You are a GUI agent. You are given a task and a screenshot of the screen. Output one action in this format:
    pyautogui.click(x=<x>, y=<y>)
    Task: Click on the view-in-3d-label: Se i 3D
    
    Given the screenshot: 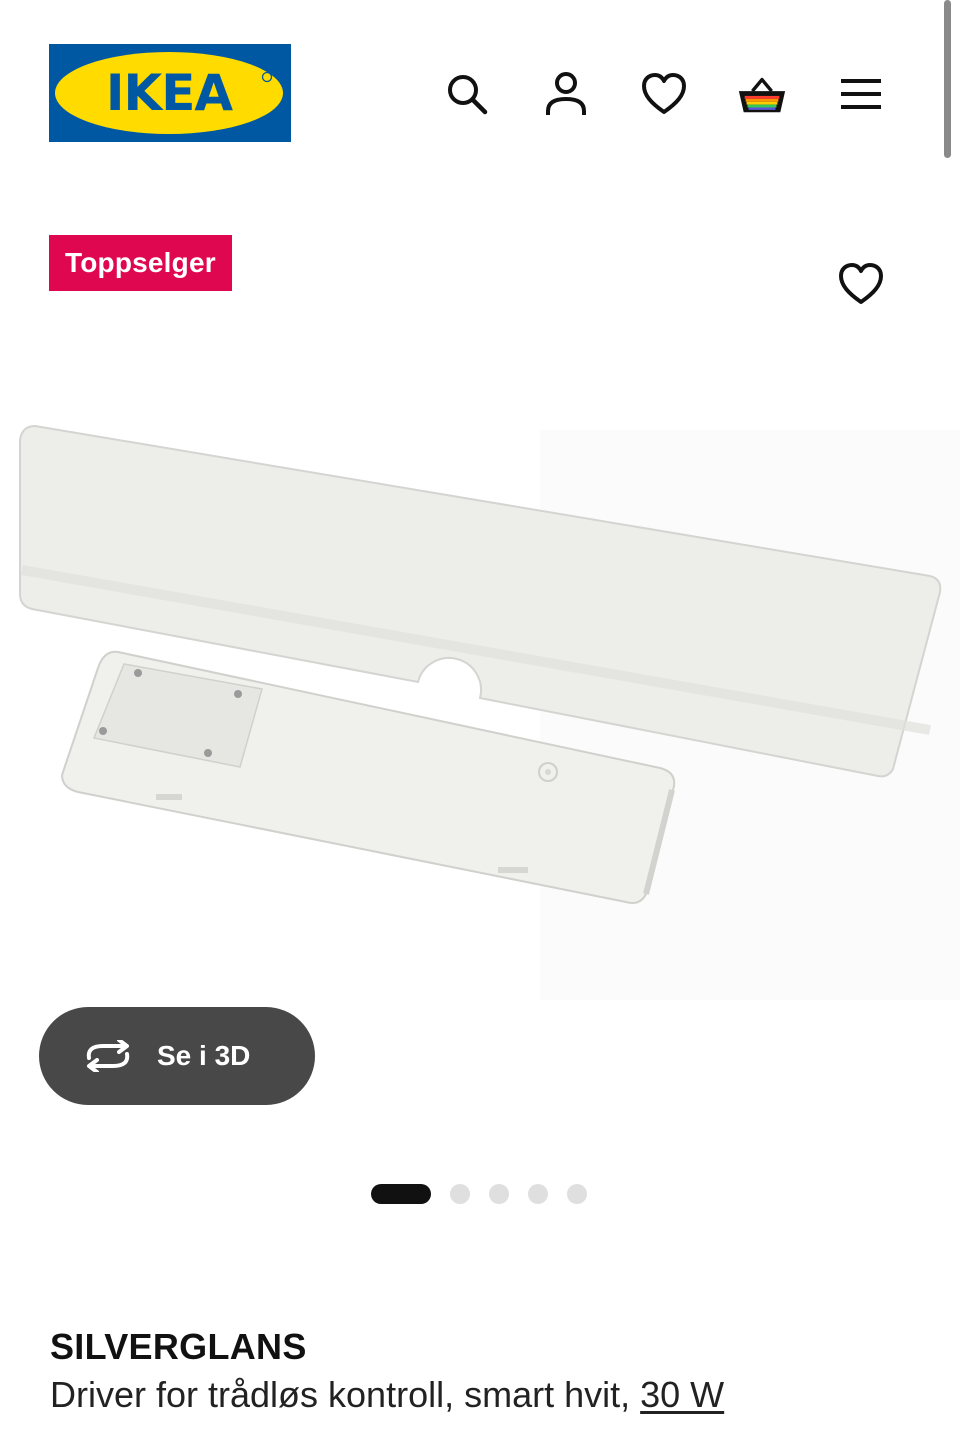 What is the action you would take?
    pyautogui.click(x=204, y=1055)
    